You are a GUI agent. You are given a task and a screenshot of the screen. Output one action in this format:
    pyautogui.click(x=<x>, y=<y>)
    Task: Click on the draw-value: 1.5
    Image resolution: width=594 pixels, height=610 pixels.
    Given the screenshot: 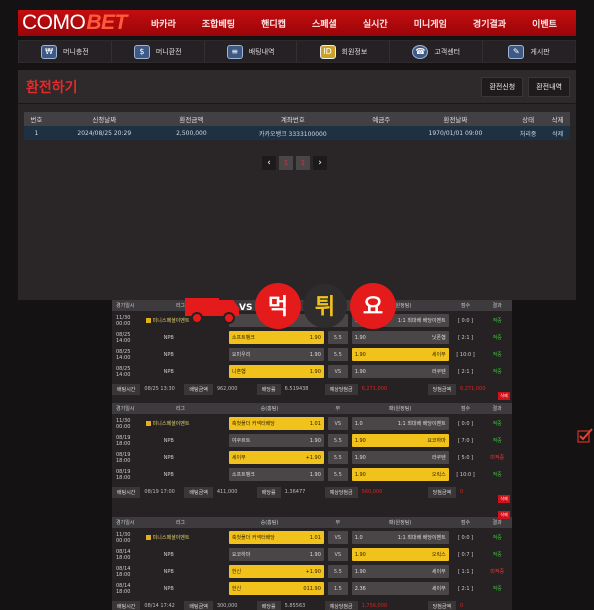 What is the action you would take?
    pyautogui.click(x=337, y=588)
    